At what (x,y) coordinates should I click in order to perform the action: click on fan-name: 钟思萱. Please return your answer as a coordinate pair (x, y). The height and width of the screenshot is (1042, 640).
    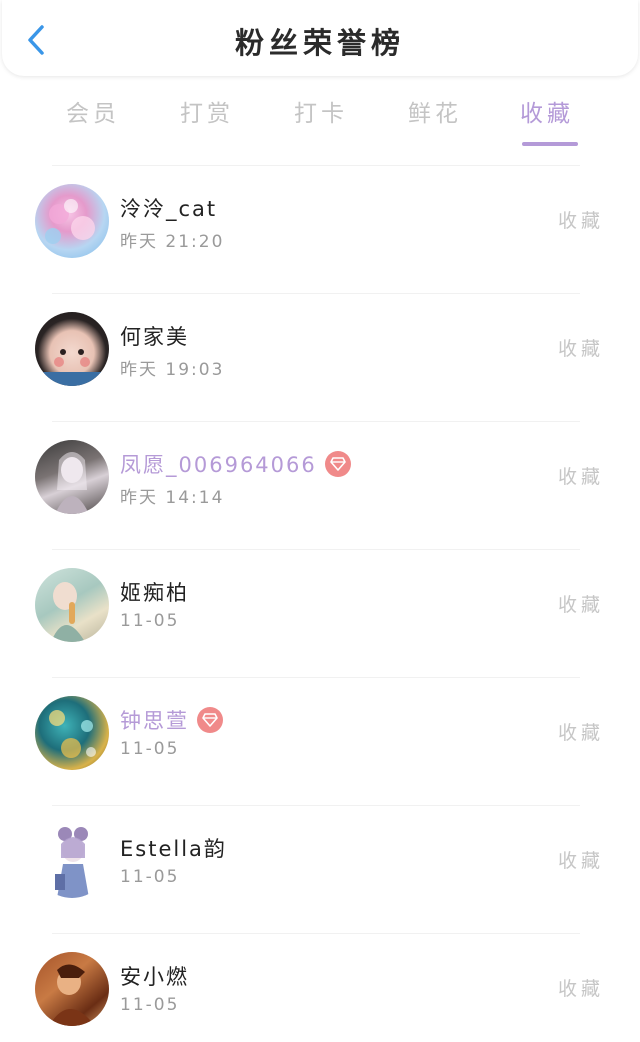
    Looking at the image, I should click on (154, 721).